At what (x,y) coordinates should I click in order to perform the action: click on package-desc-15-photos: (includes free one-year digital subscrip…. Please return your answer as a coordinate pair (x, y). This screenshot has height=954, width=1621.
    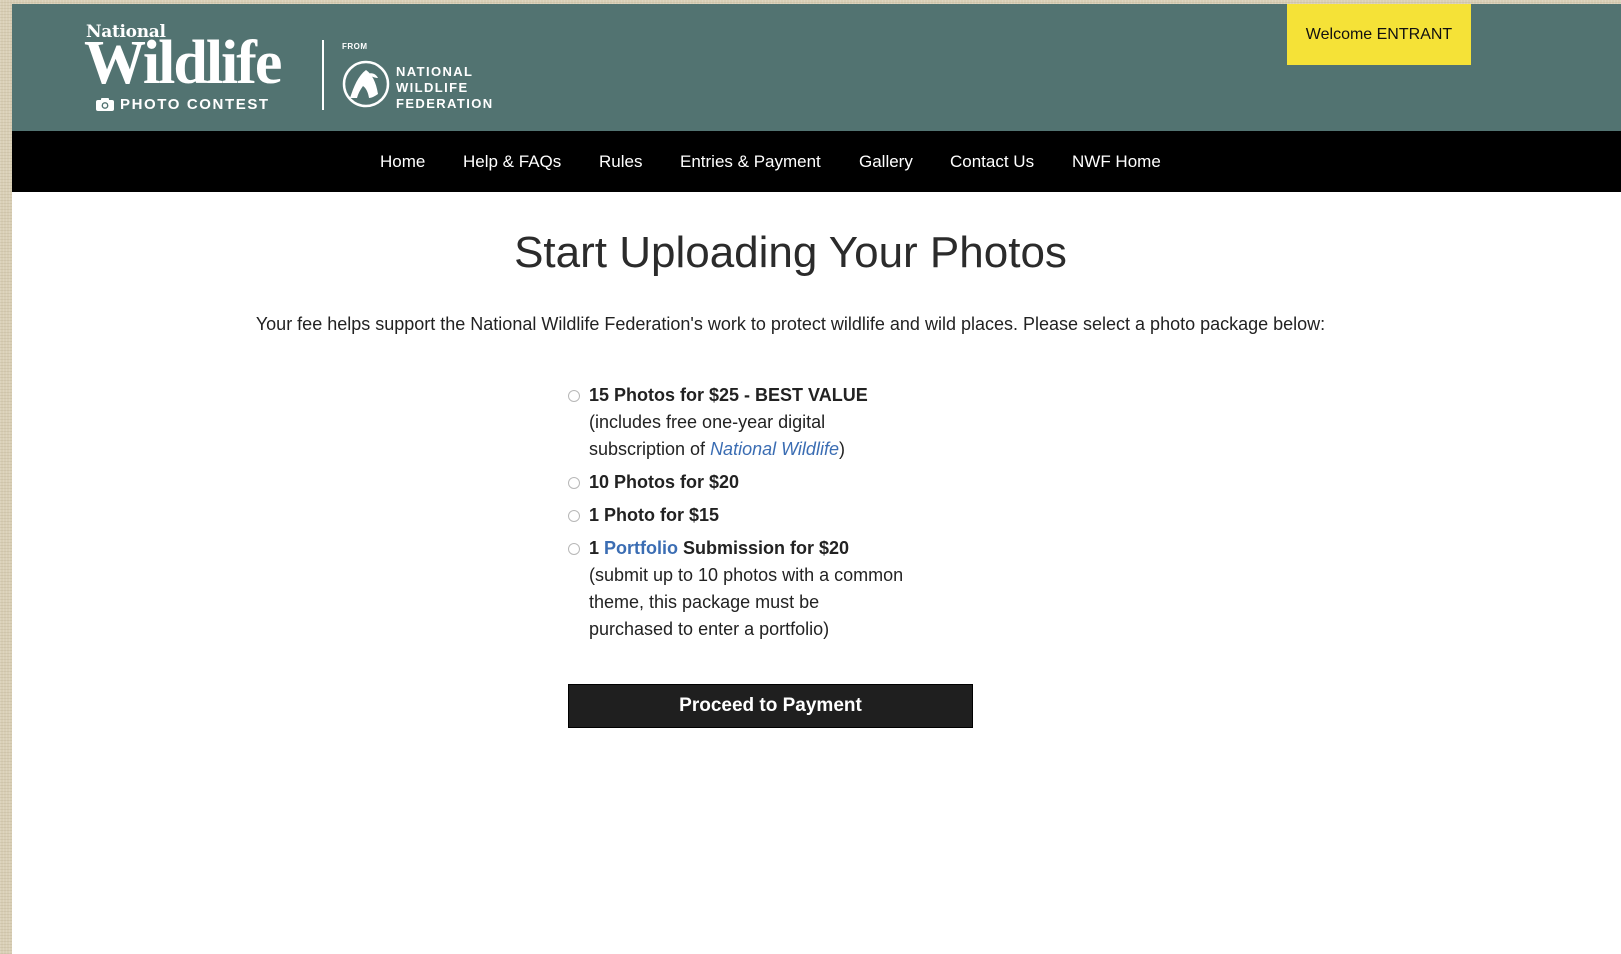
    Looking at the image, I should click on (717, 435).